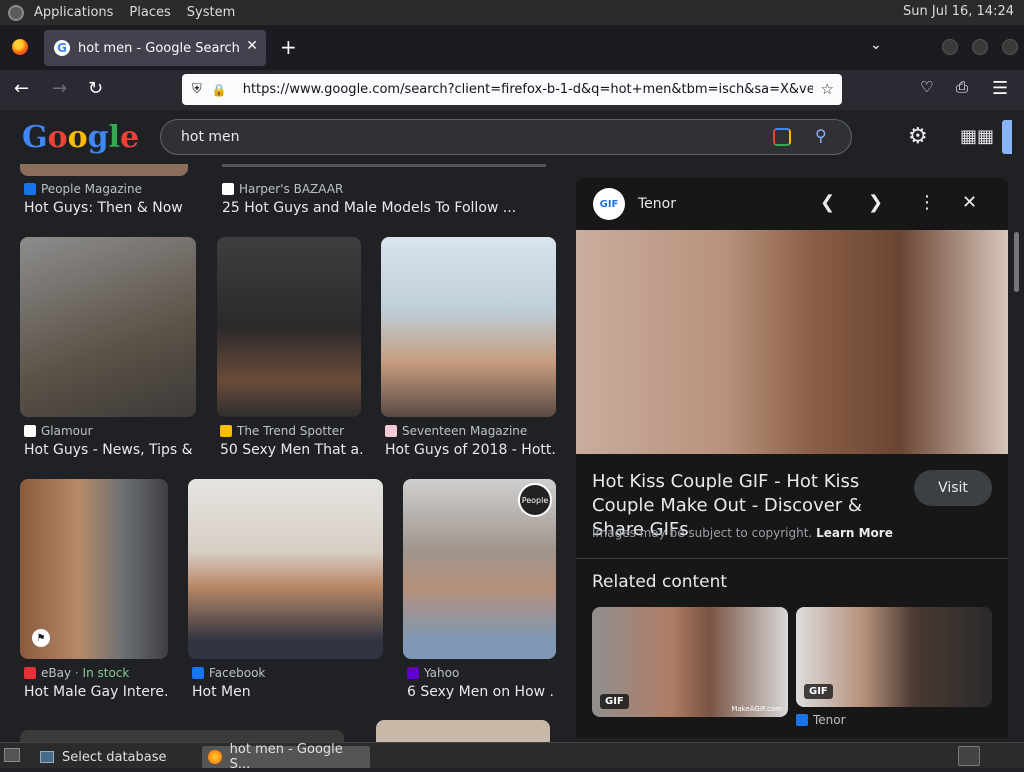 This screenshot has width=1024, height=772. I want to click on minimize-button, so click(950, 47).